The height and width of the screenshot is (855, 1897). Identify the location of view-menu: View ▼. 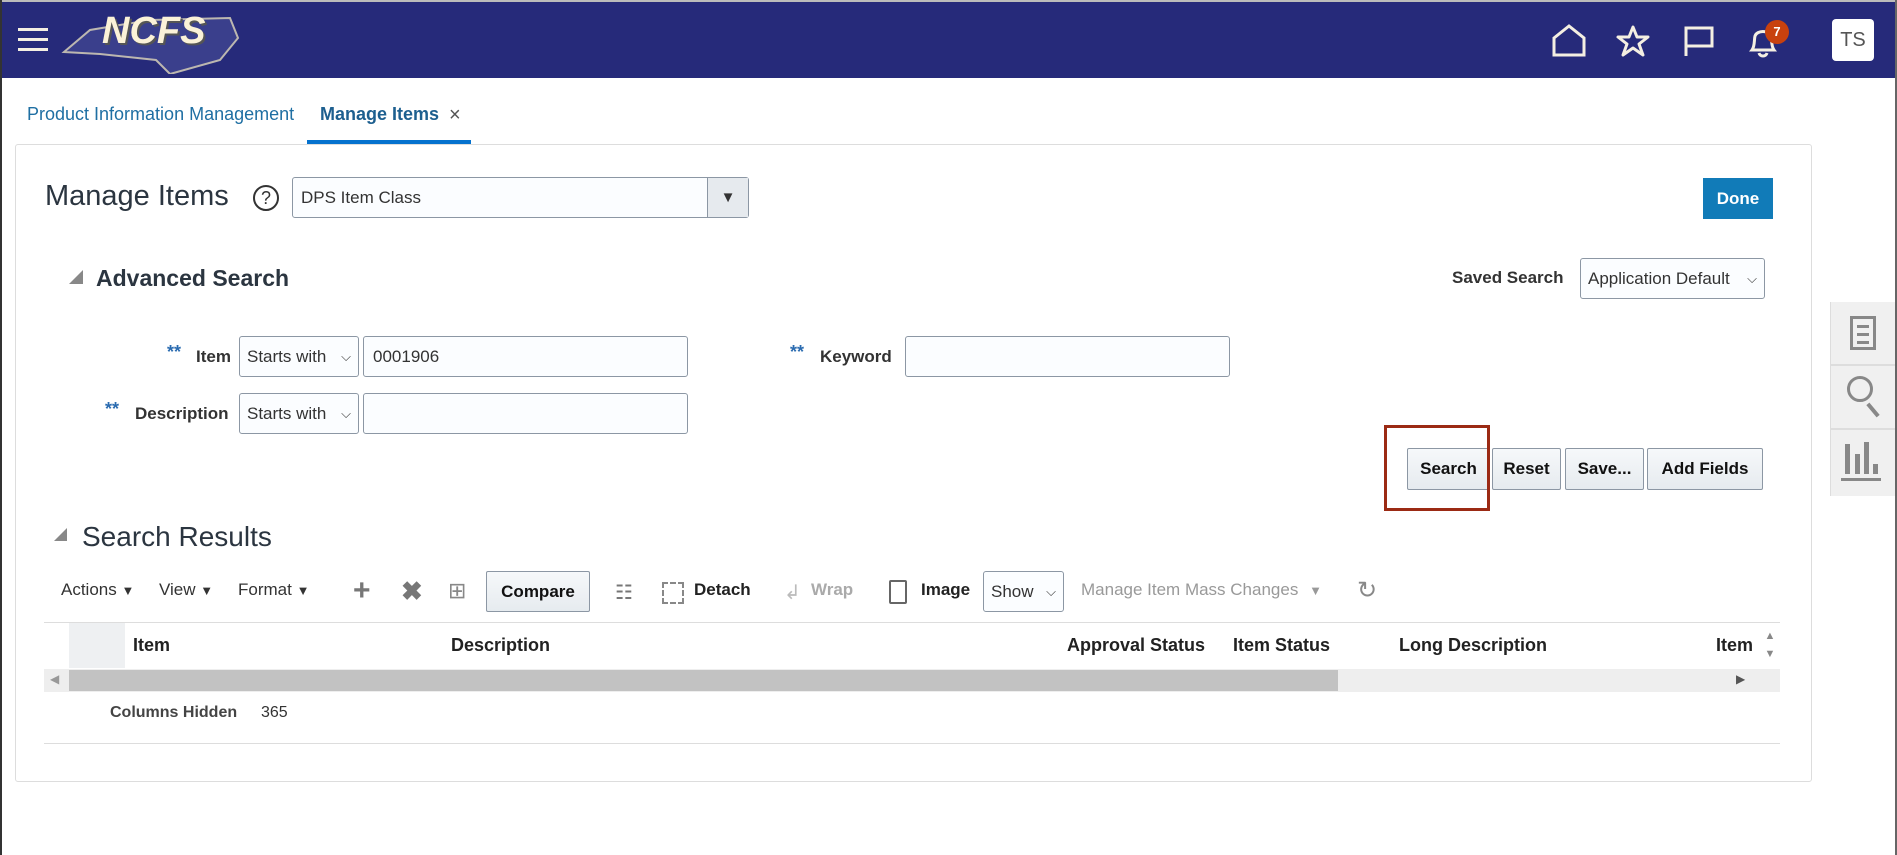
(186, 590).